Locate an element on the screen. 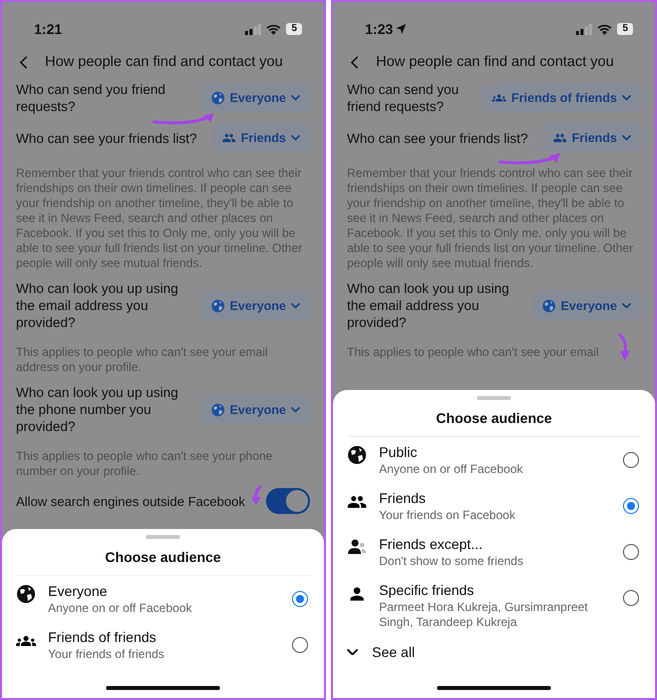  option-description: Parmeet Hora Kukreja, Gursimranpreet Singh, Tarandeep Kukreja is located at coordinates (484, 615).